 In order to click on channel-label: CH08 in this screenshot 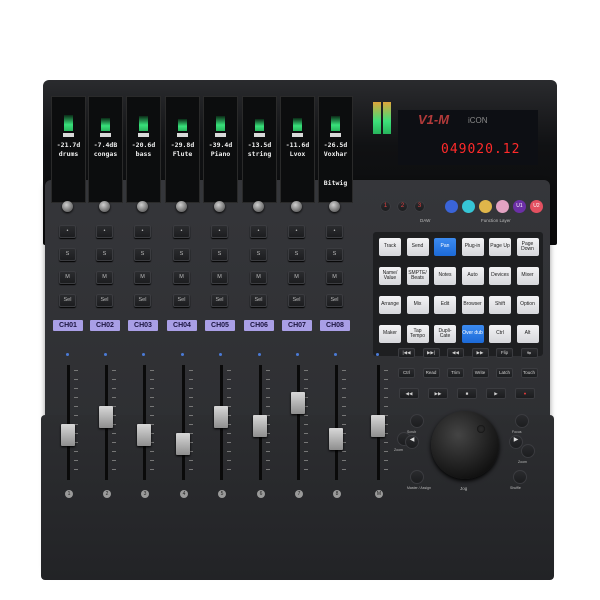, I will do `click(335, 325)`.